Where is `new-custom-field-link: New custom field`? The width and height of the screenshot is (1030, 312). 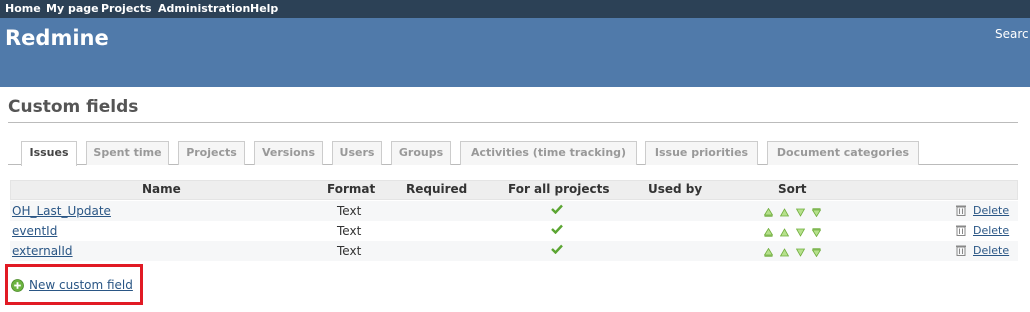 new-custom-field-link: New custom field is located at coordinates (81, 285).